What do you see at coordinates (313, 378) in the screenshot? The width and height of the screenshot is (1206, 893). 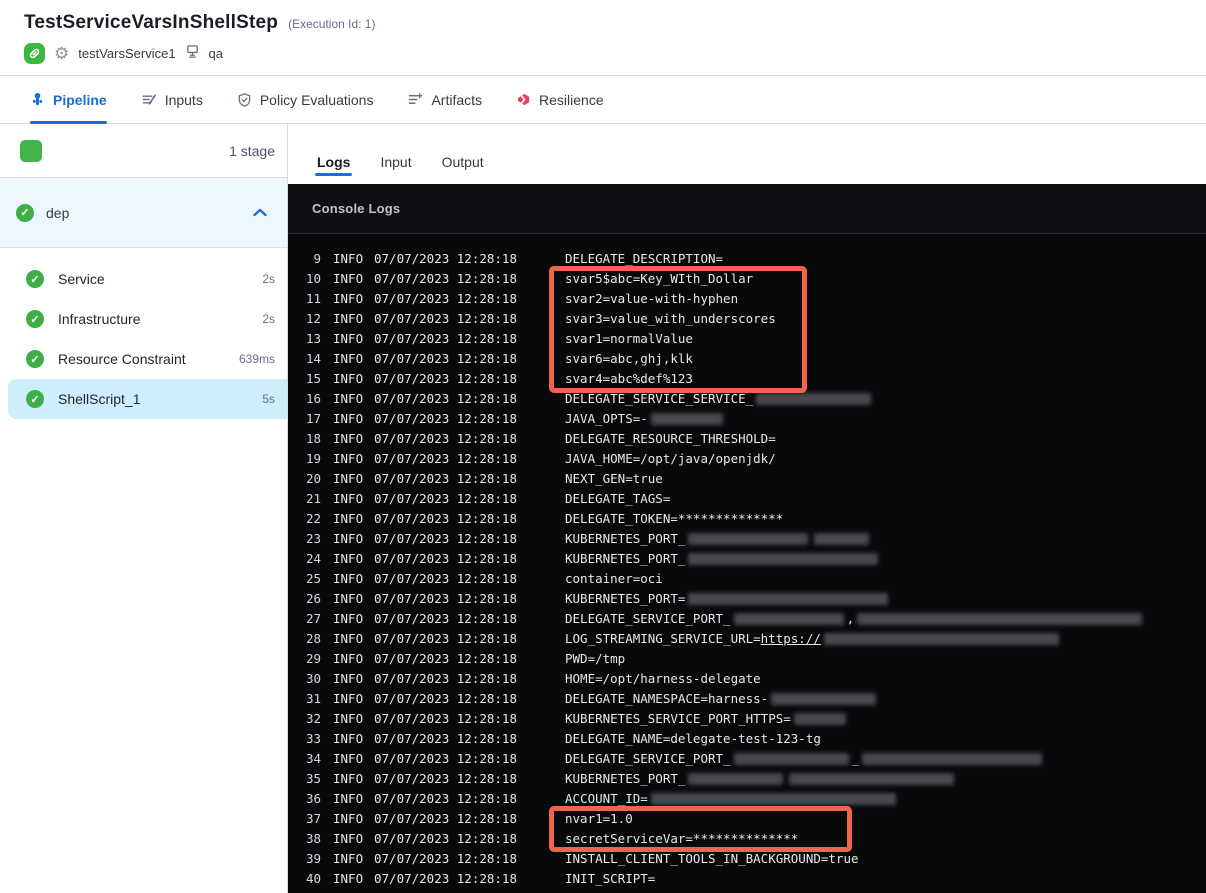 I see `log-line-number: 15` at bounding box center [313, 378].